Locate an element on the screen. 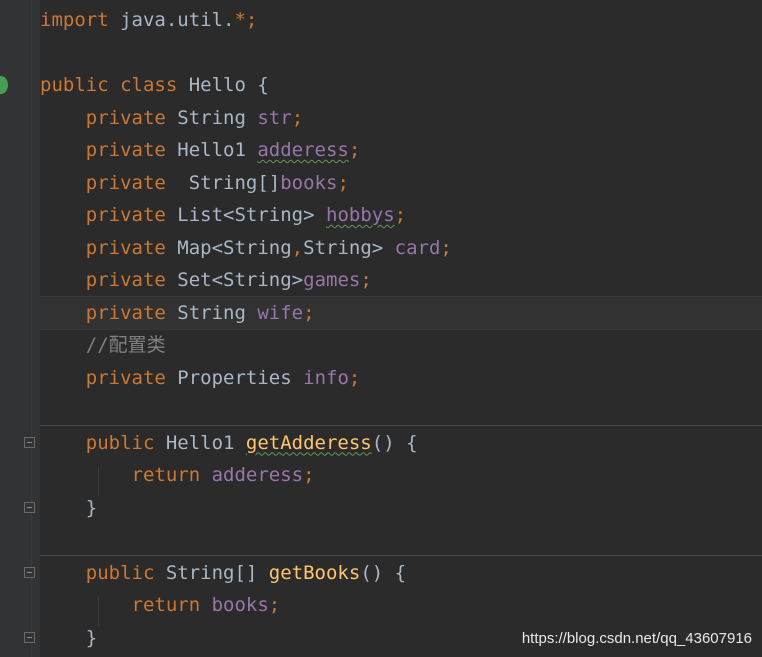  code-token: class is located at coordinates (154, 85).